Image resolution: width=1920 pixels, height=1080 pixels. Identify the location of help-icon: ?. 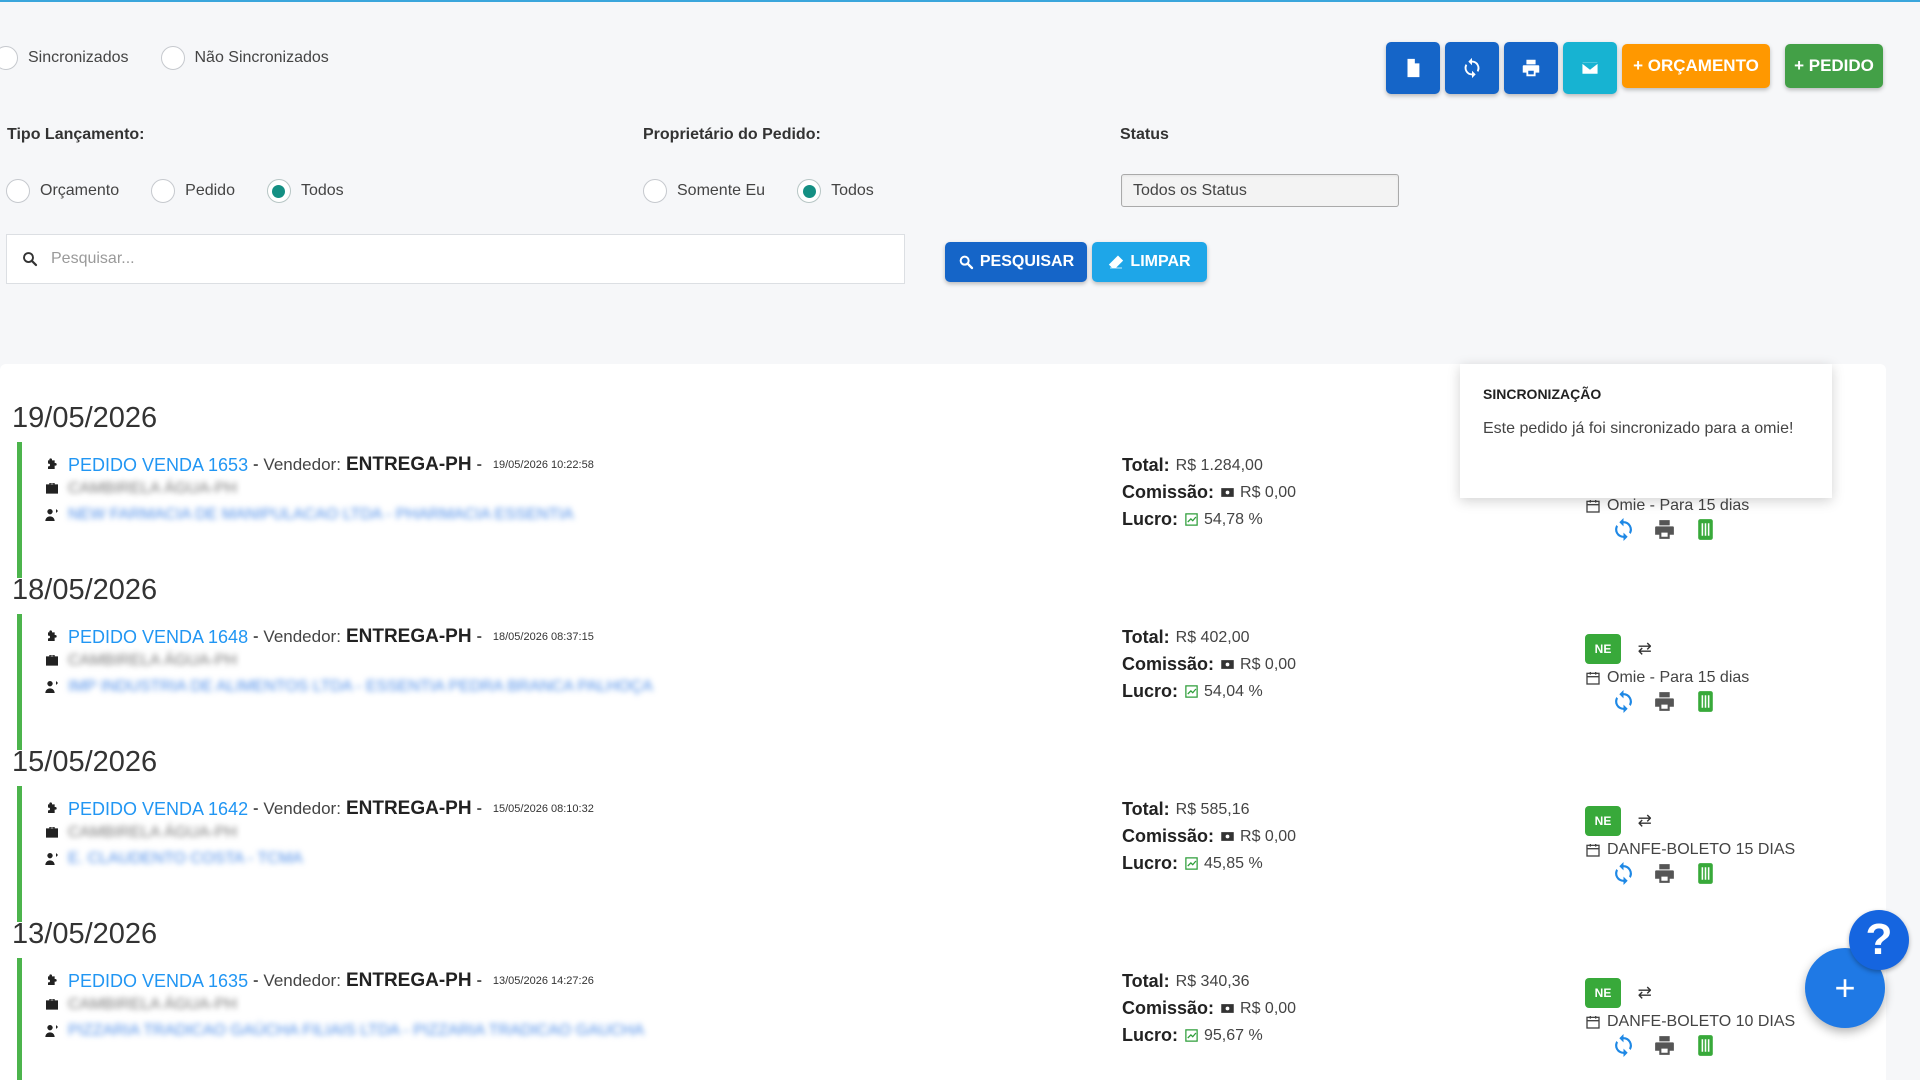
(1879, 939).